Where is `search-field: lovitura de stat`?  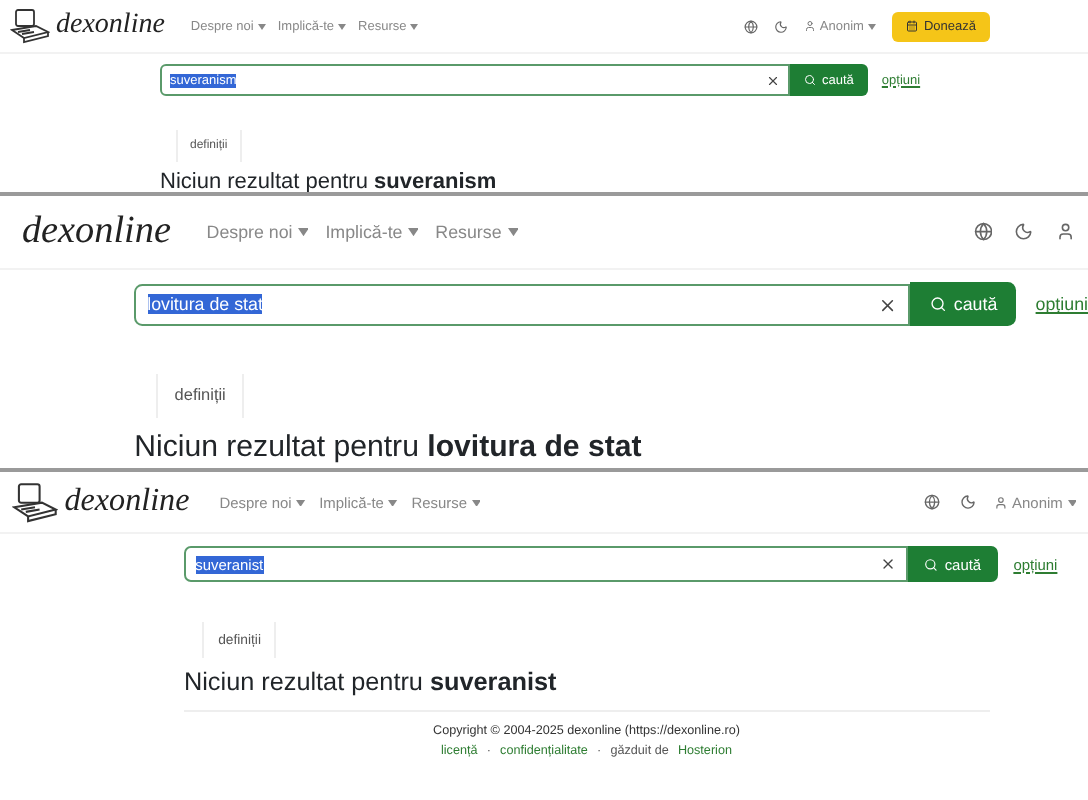
search-field: lovitura de stat is located at coordinates (522, 304).